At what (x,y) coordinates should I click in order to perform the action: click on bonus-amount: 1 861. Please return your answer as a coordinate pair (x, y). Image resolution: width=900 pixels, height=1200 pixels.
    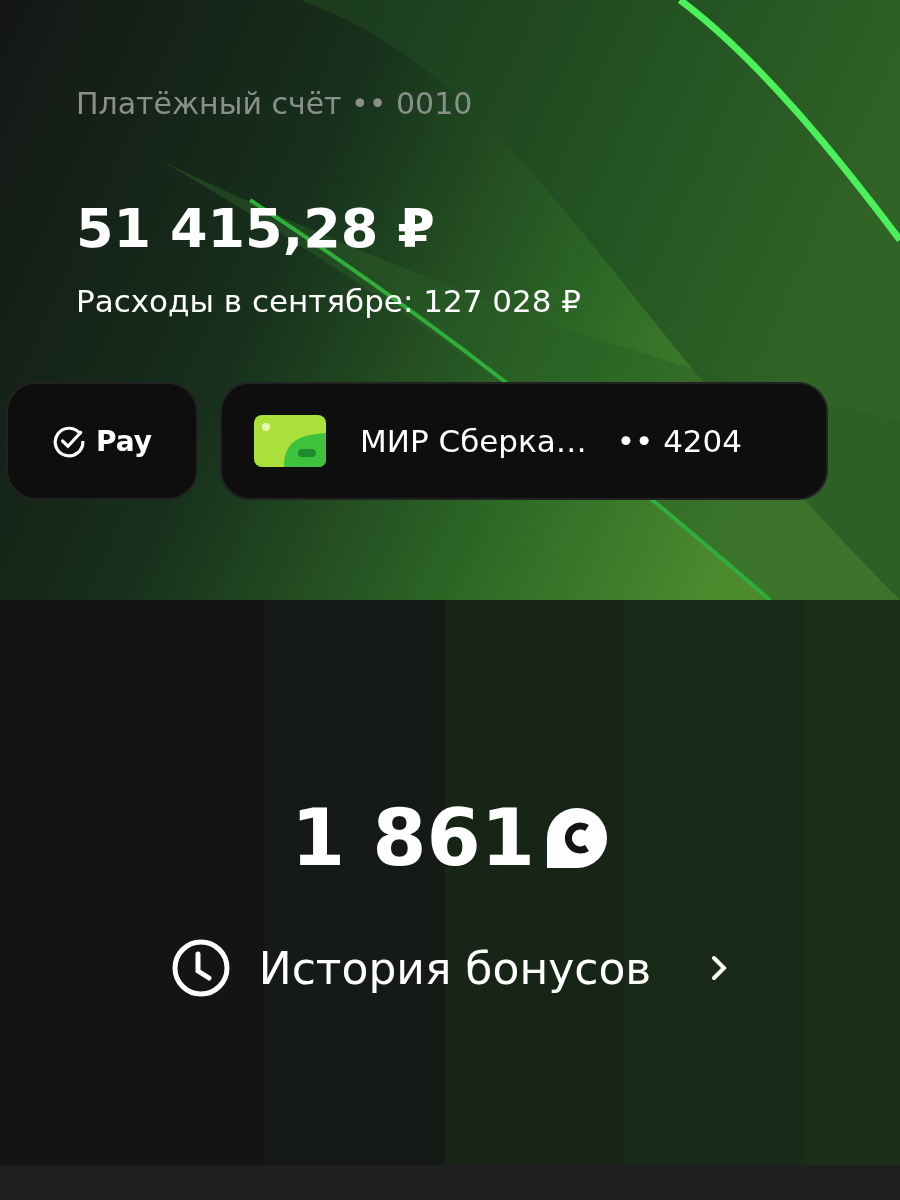
    Looking at the image, I should click on (413, 838).